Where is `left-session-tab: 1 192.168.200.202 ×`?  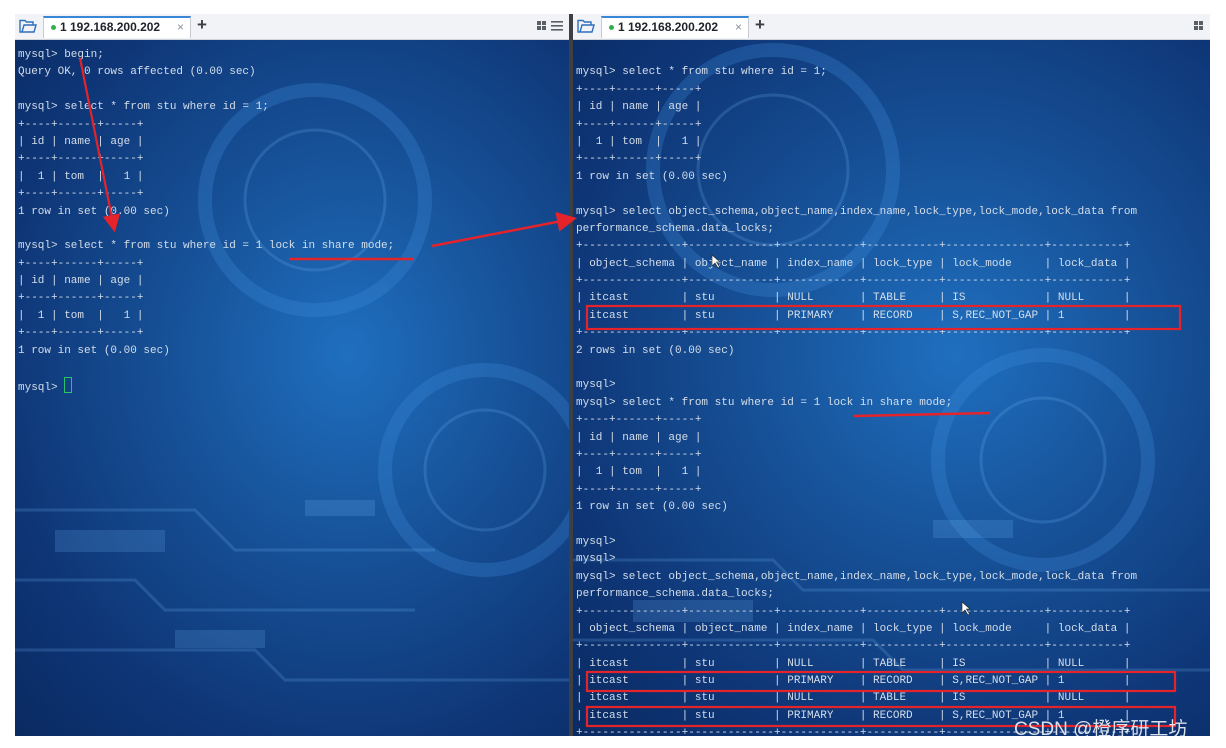 left-session-tab: 1 192.168.200.202 × is located at coordinates (117, 27).